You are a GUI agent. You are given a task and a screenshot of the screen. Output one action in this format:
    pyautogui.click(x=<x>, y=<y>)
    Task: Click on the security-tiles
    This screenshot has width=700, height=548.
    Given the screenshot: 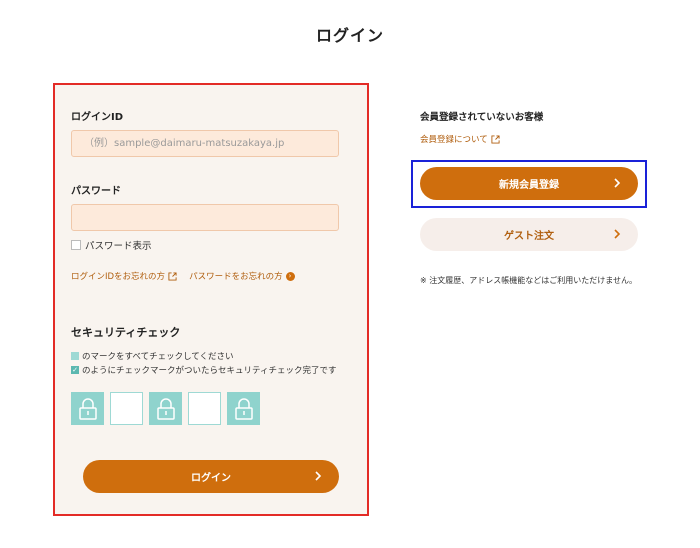 What is the action you would take?
    pyautogui.click(x=168, y=408)
    